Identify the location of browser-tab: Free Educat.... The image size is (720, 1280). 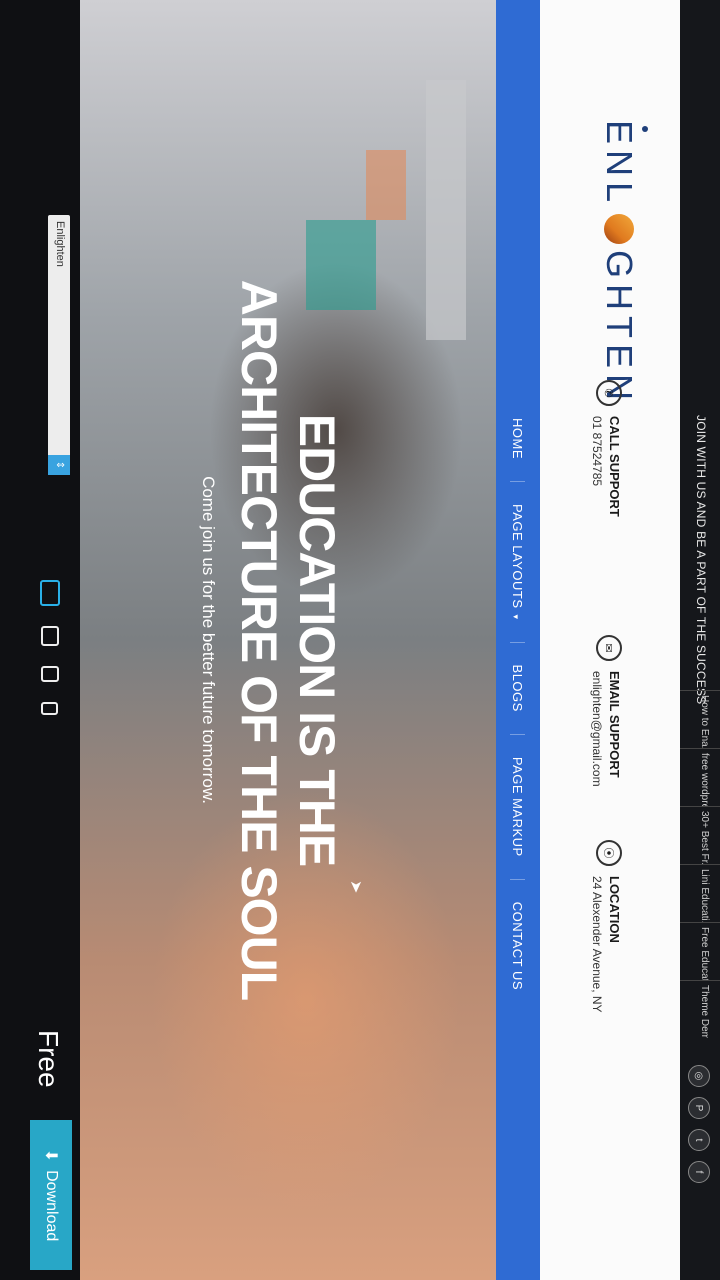
(700, 951).